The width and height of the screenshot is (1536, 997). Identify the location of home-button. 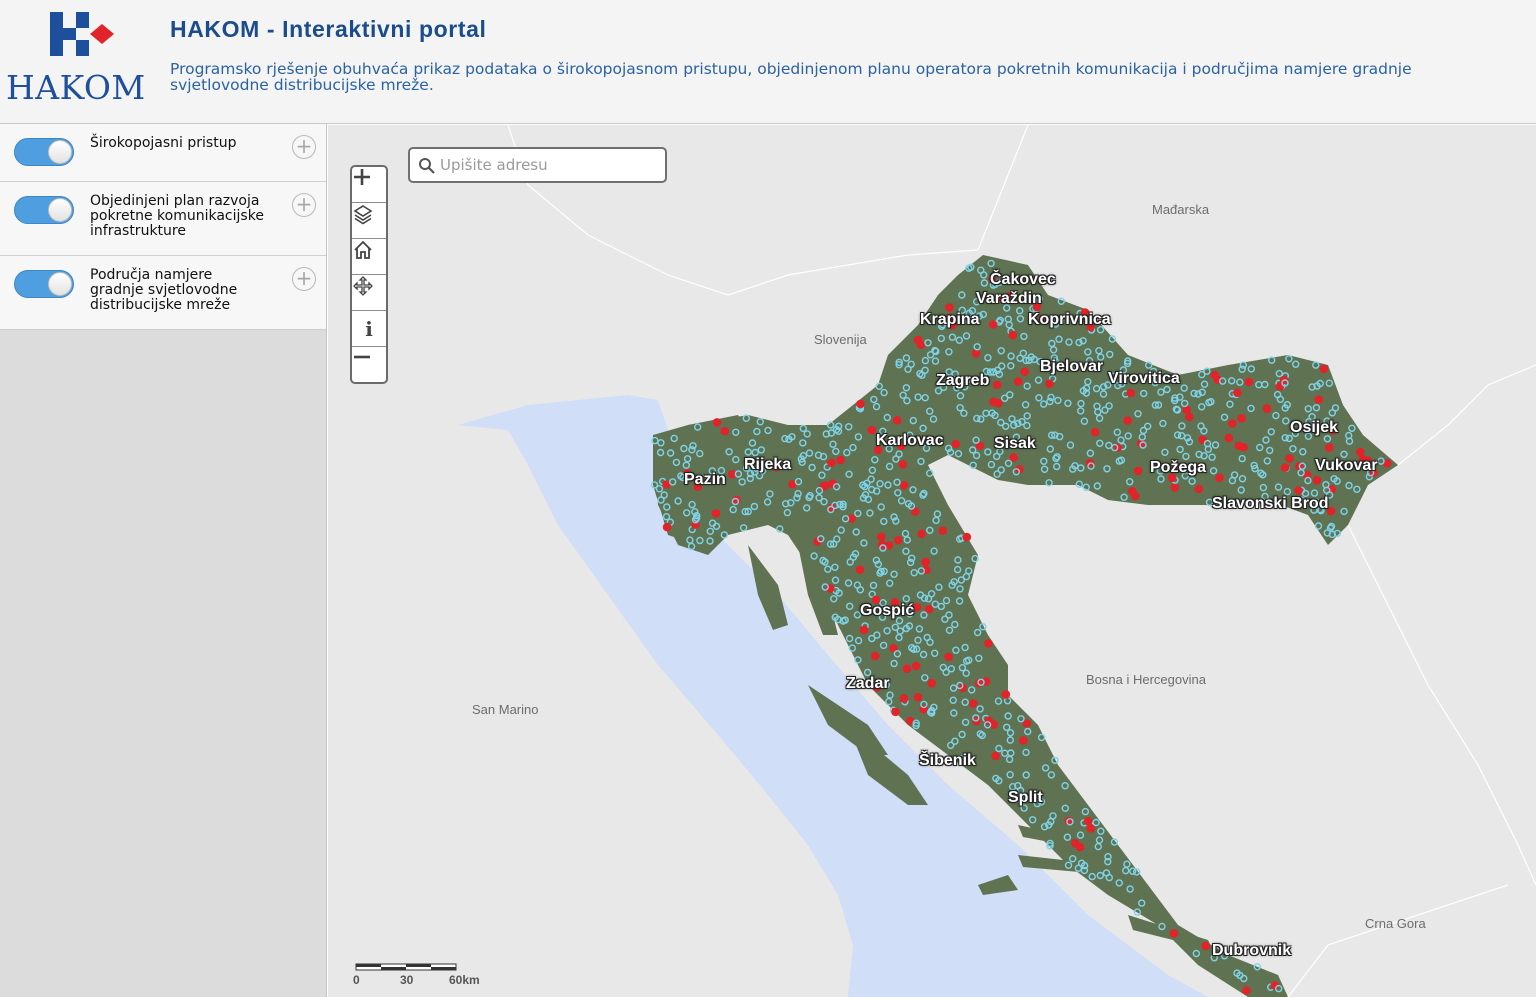
(369, 257).